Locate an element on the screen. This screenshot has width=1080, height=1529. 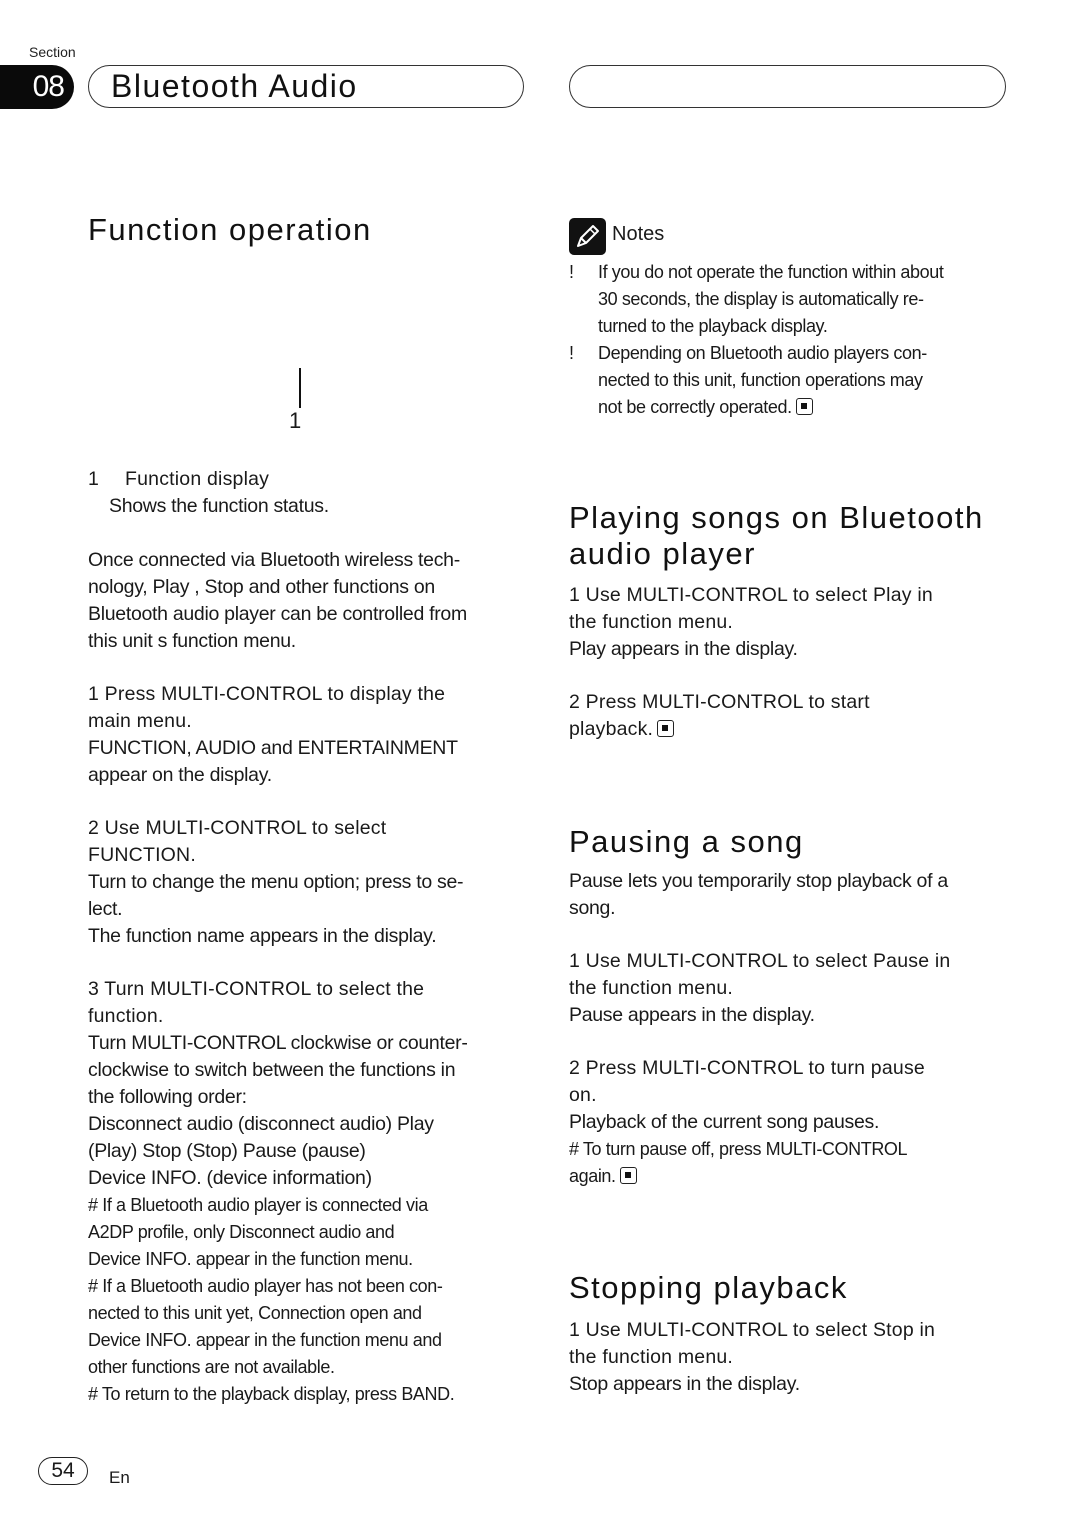
step1-desc: appear on the display. is located at coordinates (180, 775).